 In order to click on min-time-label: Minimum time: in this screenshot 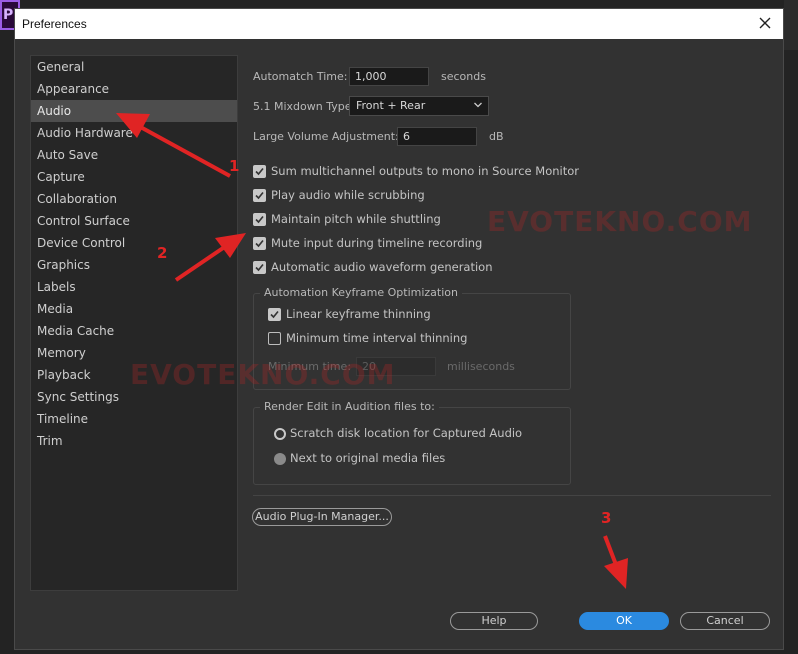, I will do `click(310, 366)`.